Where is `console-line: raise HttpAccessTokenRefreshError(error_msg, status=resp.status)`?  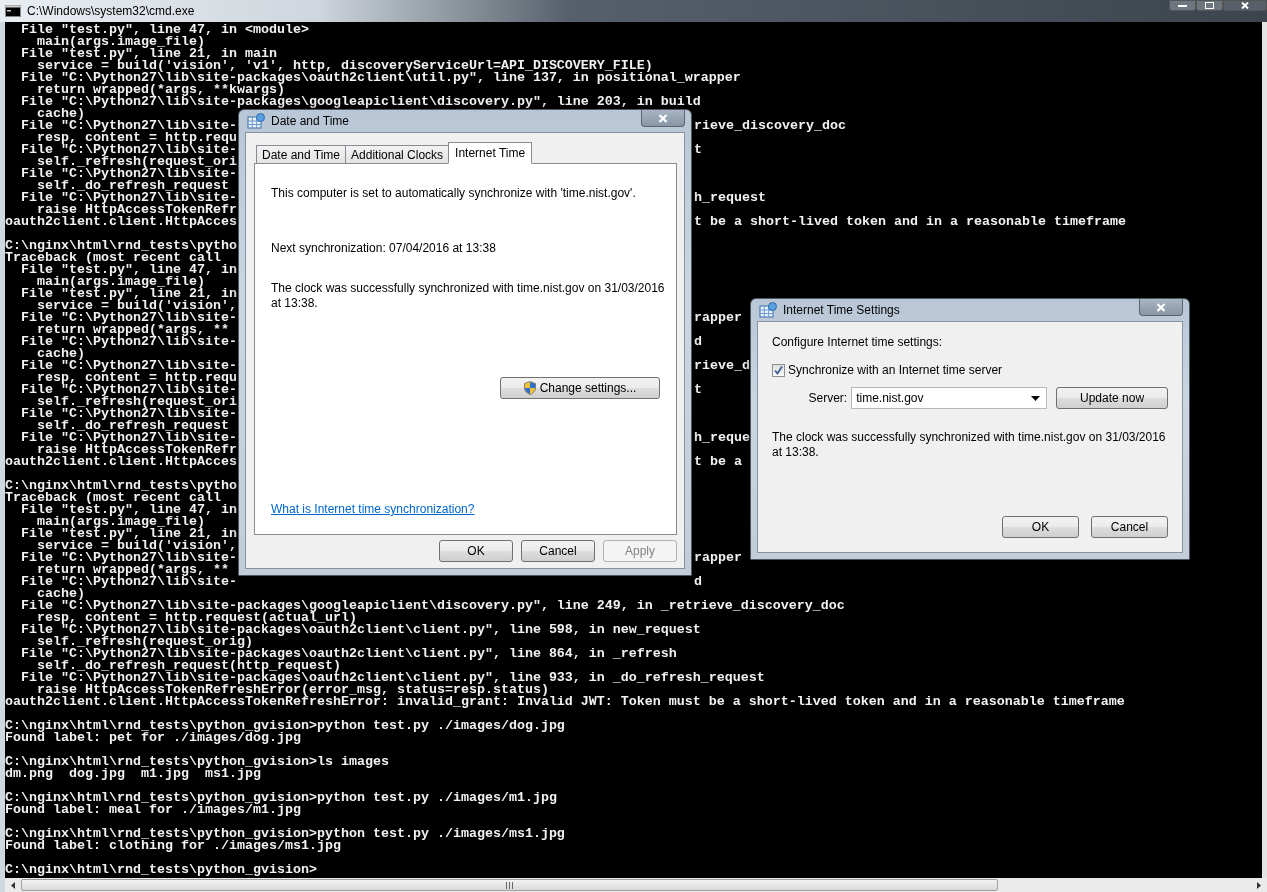
console-line: raise HttpAccessTokenRefreshError(error_msg, status=resp.status) is located at coordinates (293, 690).